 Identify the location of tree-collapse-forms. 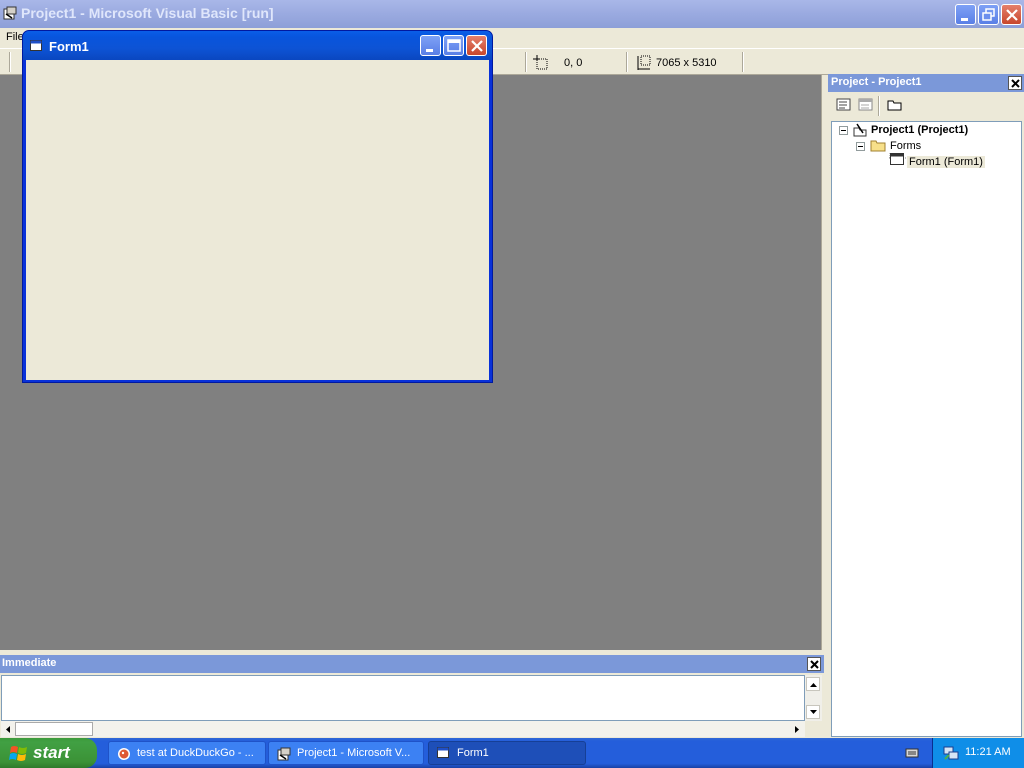
(860, 146).